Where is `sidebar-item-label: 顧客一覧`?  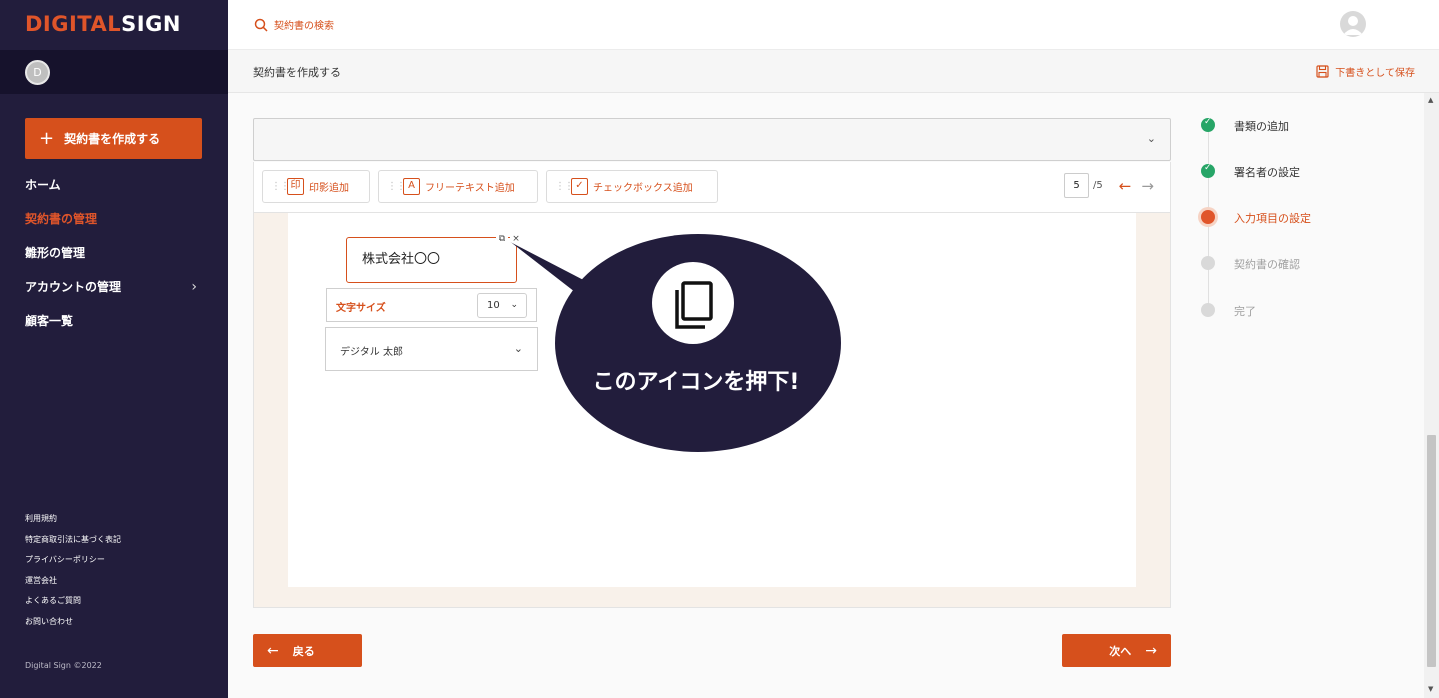 sidebar-item-label: 顧客一覧 is located at coordinates (49, 321).